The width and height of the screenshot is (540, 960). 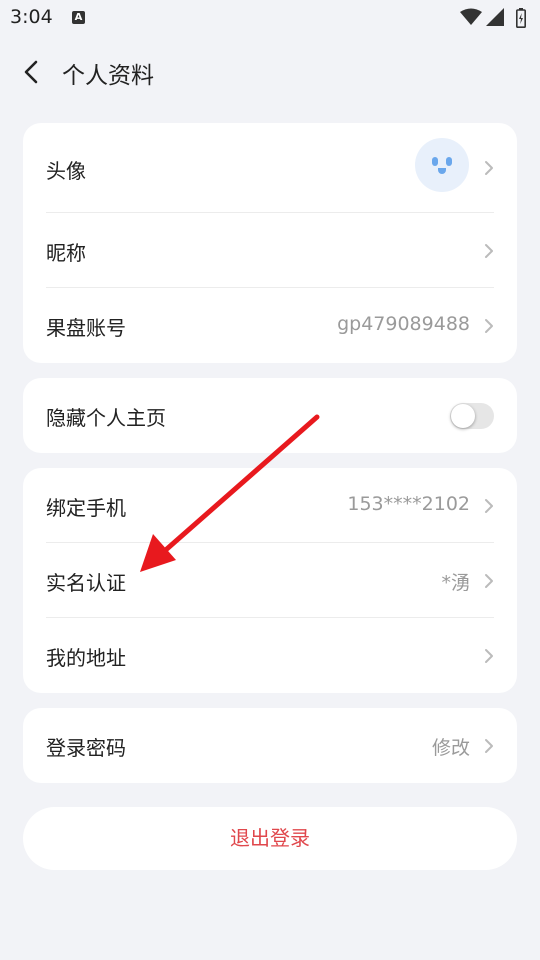 I want to click on privacy-card: 隐藏个人主页, so click(x=270, y=415).